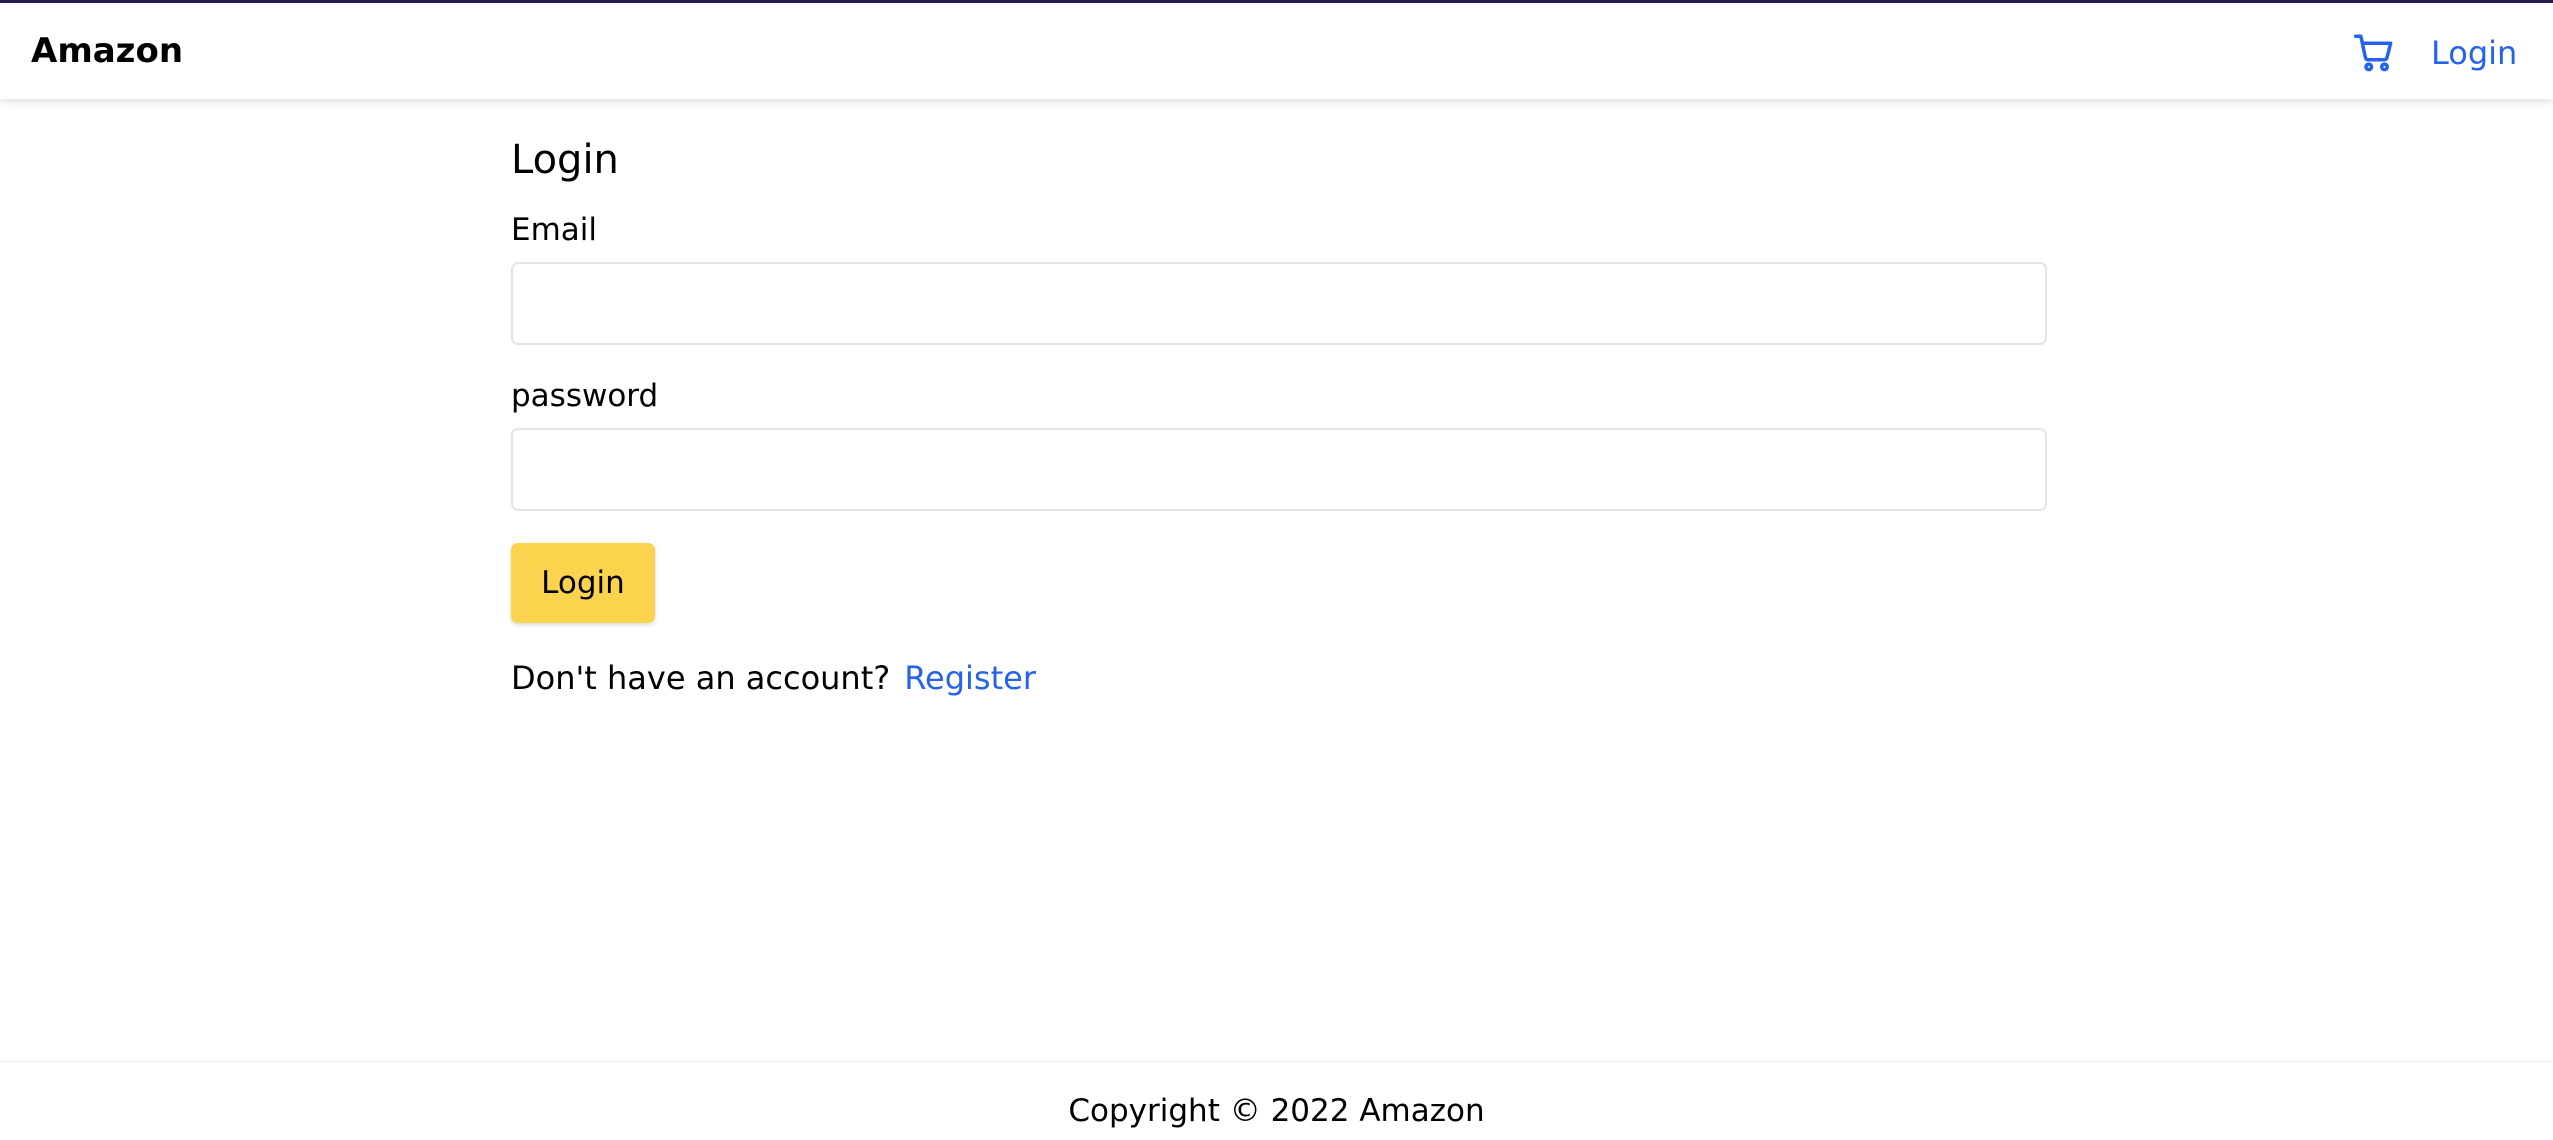  Describe the element at coordinates (970, 678) in the screenshot. I see `register-link: Register` at that location.